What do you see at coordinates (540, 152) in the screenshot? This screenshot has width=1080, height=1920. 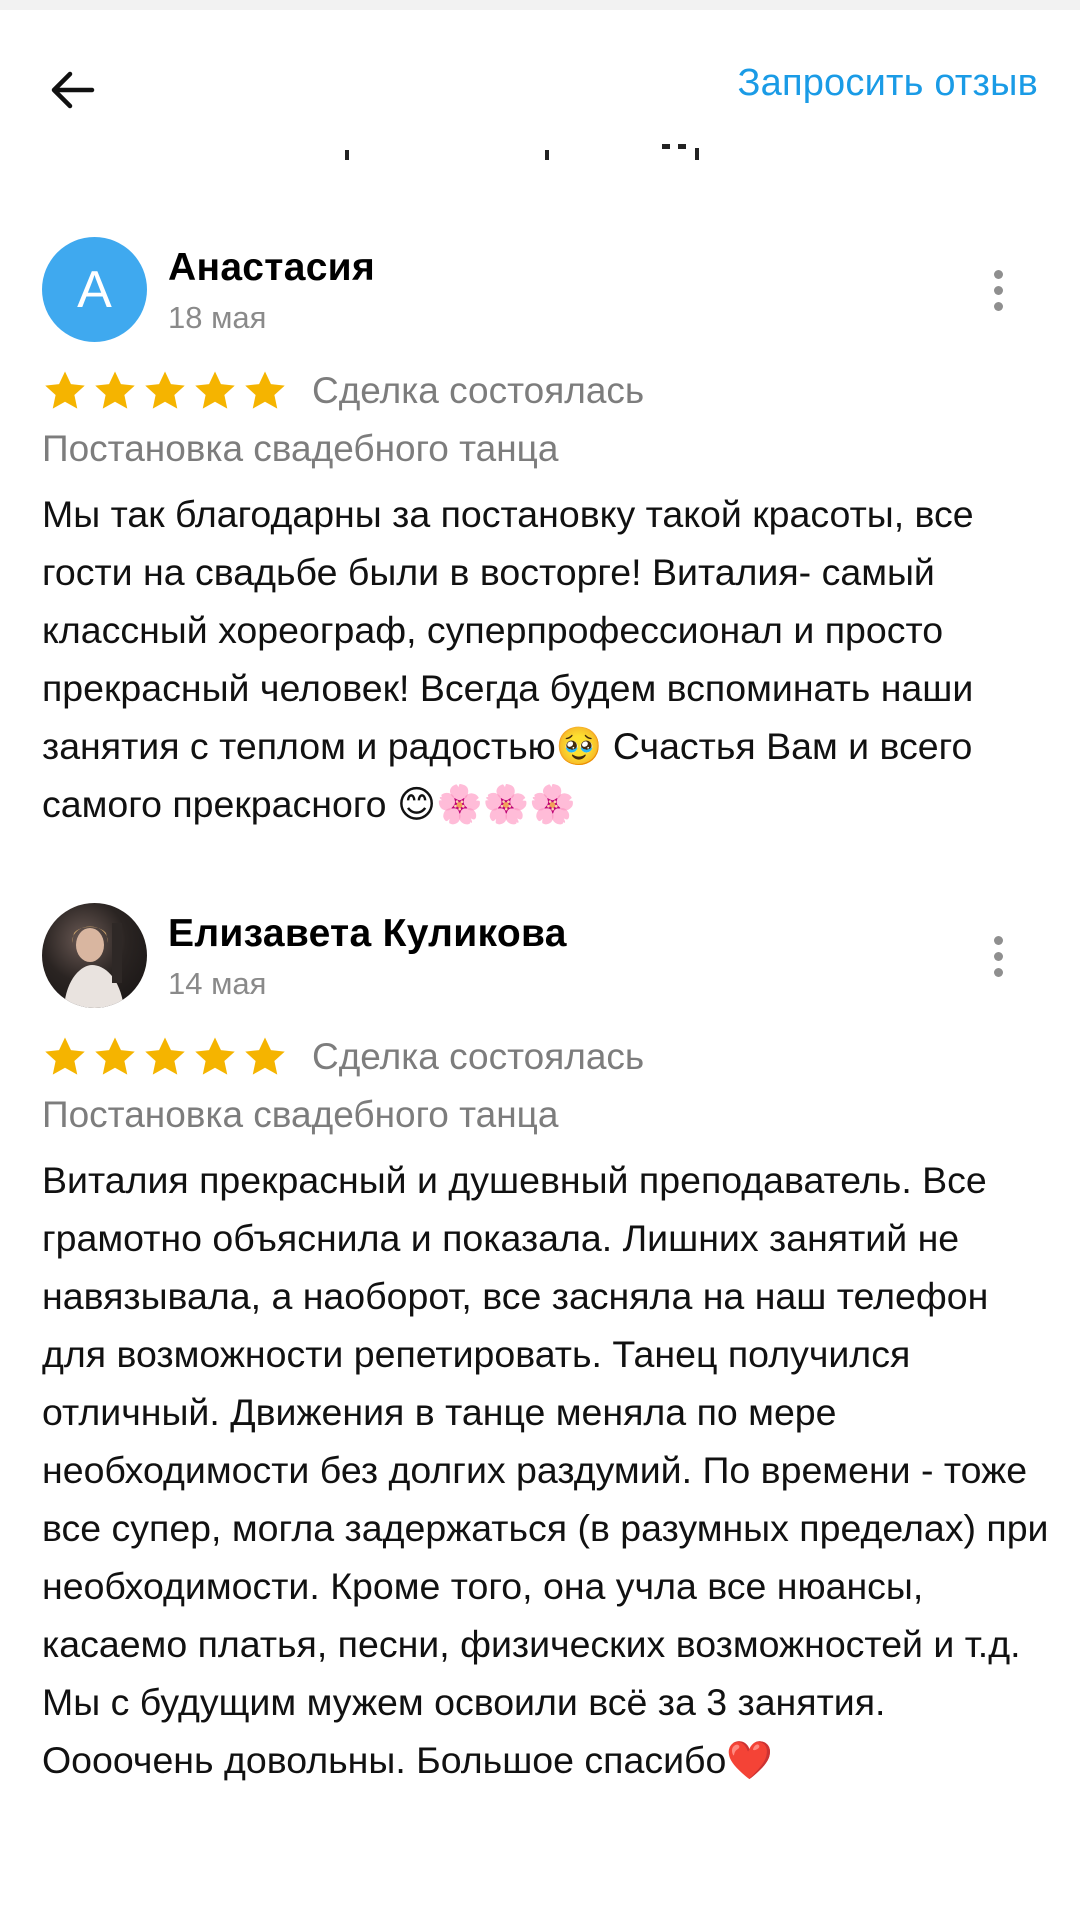 I see `clipped-previous-text` at bounding box center [540, 152].